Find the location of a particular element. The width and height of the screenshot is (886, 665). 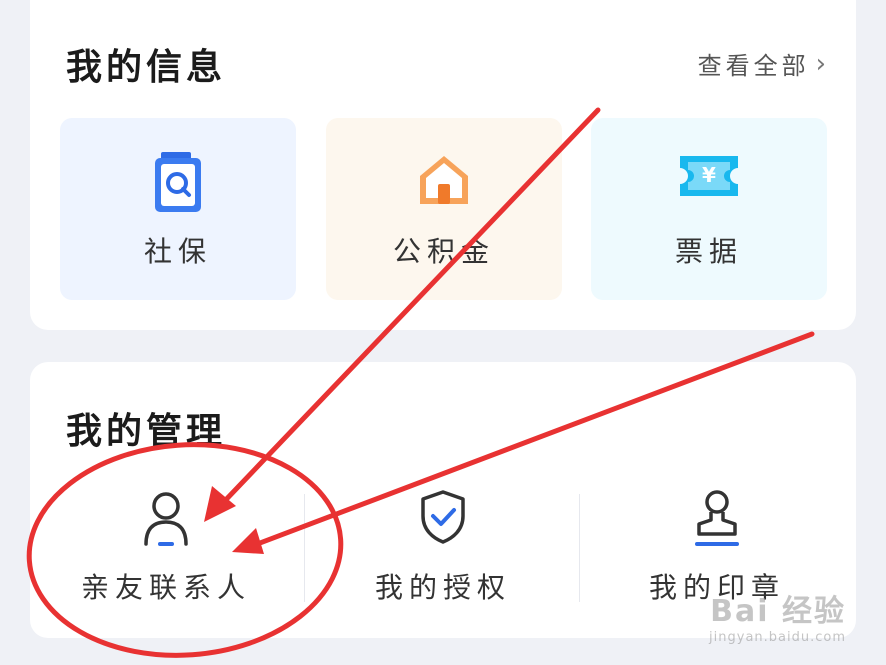

item-label: 亲友联系人 is located at coordinates (165, 587).